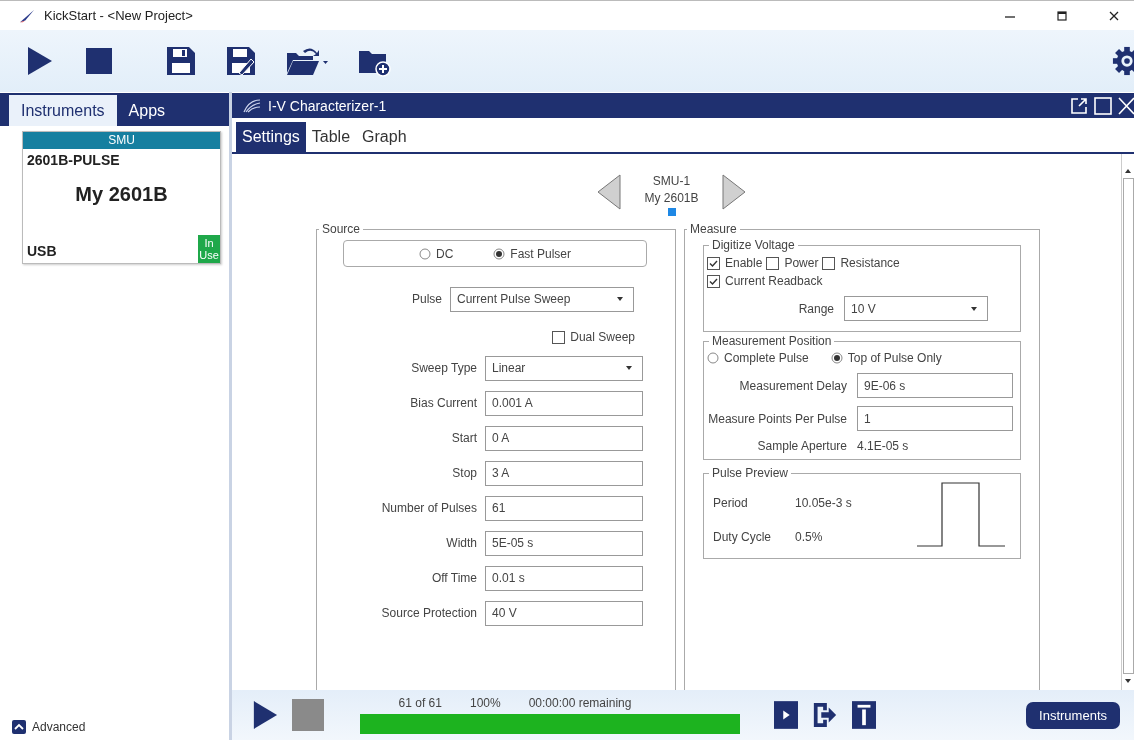 The height and width of the screenshot is (740, 1134). I want to click on input-field: 9E-06 s, so click(935, 385).